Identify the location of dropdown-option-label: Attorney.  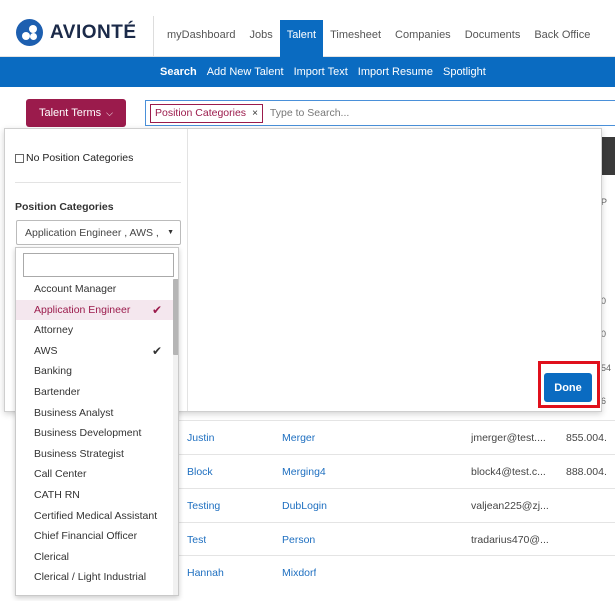
(54, 330).